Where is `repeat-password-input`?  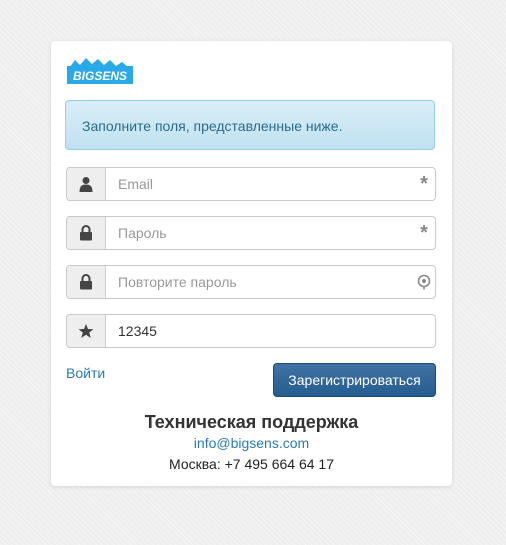
repeat-password-input is located at coordinates (259, 282).